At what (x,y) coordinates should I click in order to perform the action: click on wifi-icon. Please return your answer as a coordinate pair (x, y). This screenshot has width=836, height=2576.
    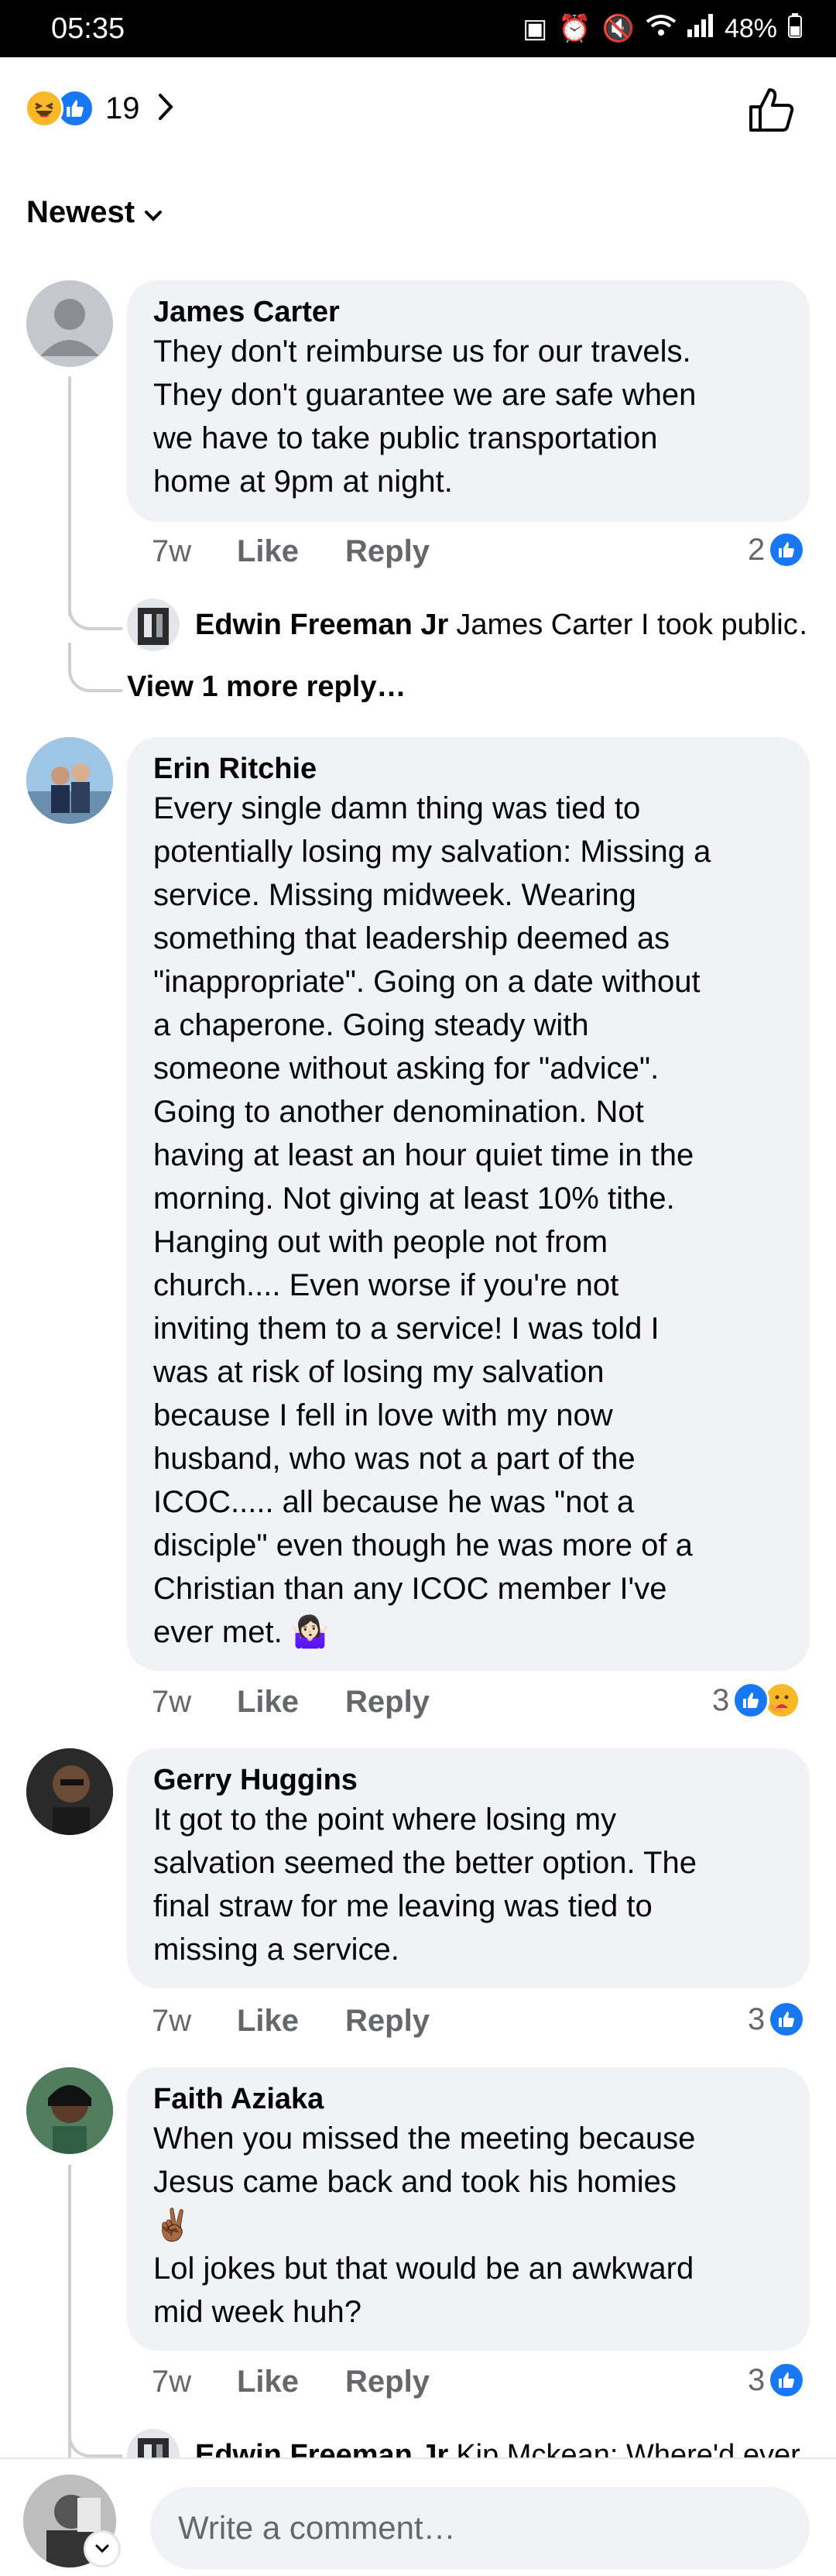
    Looking at the image, I should click on (661, 29).